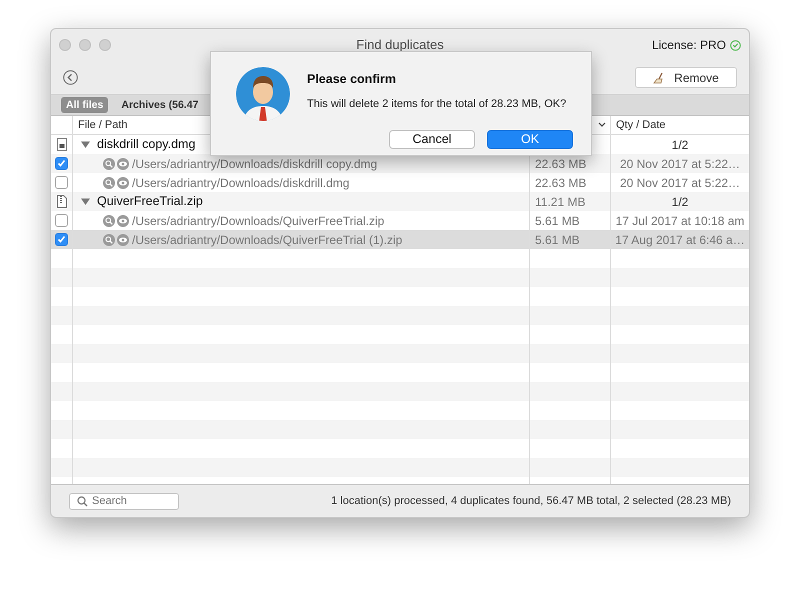  Describe the element at coordinates (352, 79) in the screenshot. I see `dialog-title: Please confirm` at that location.